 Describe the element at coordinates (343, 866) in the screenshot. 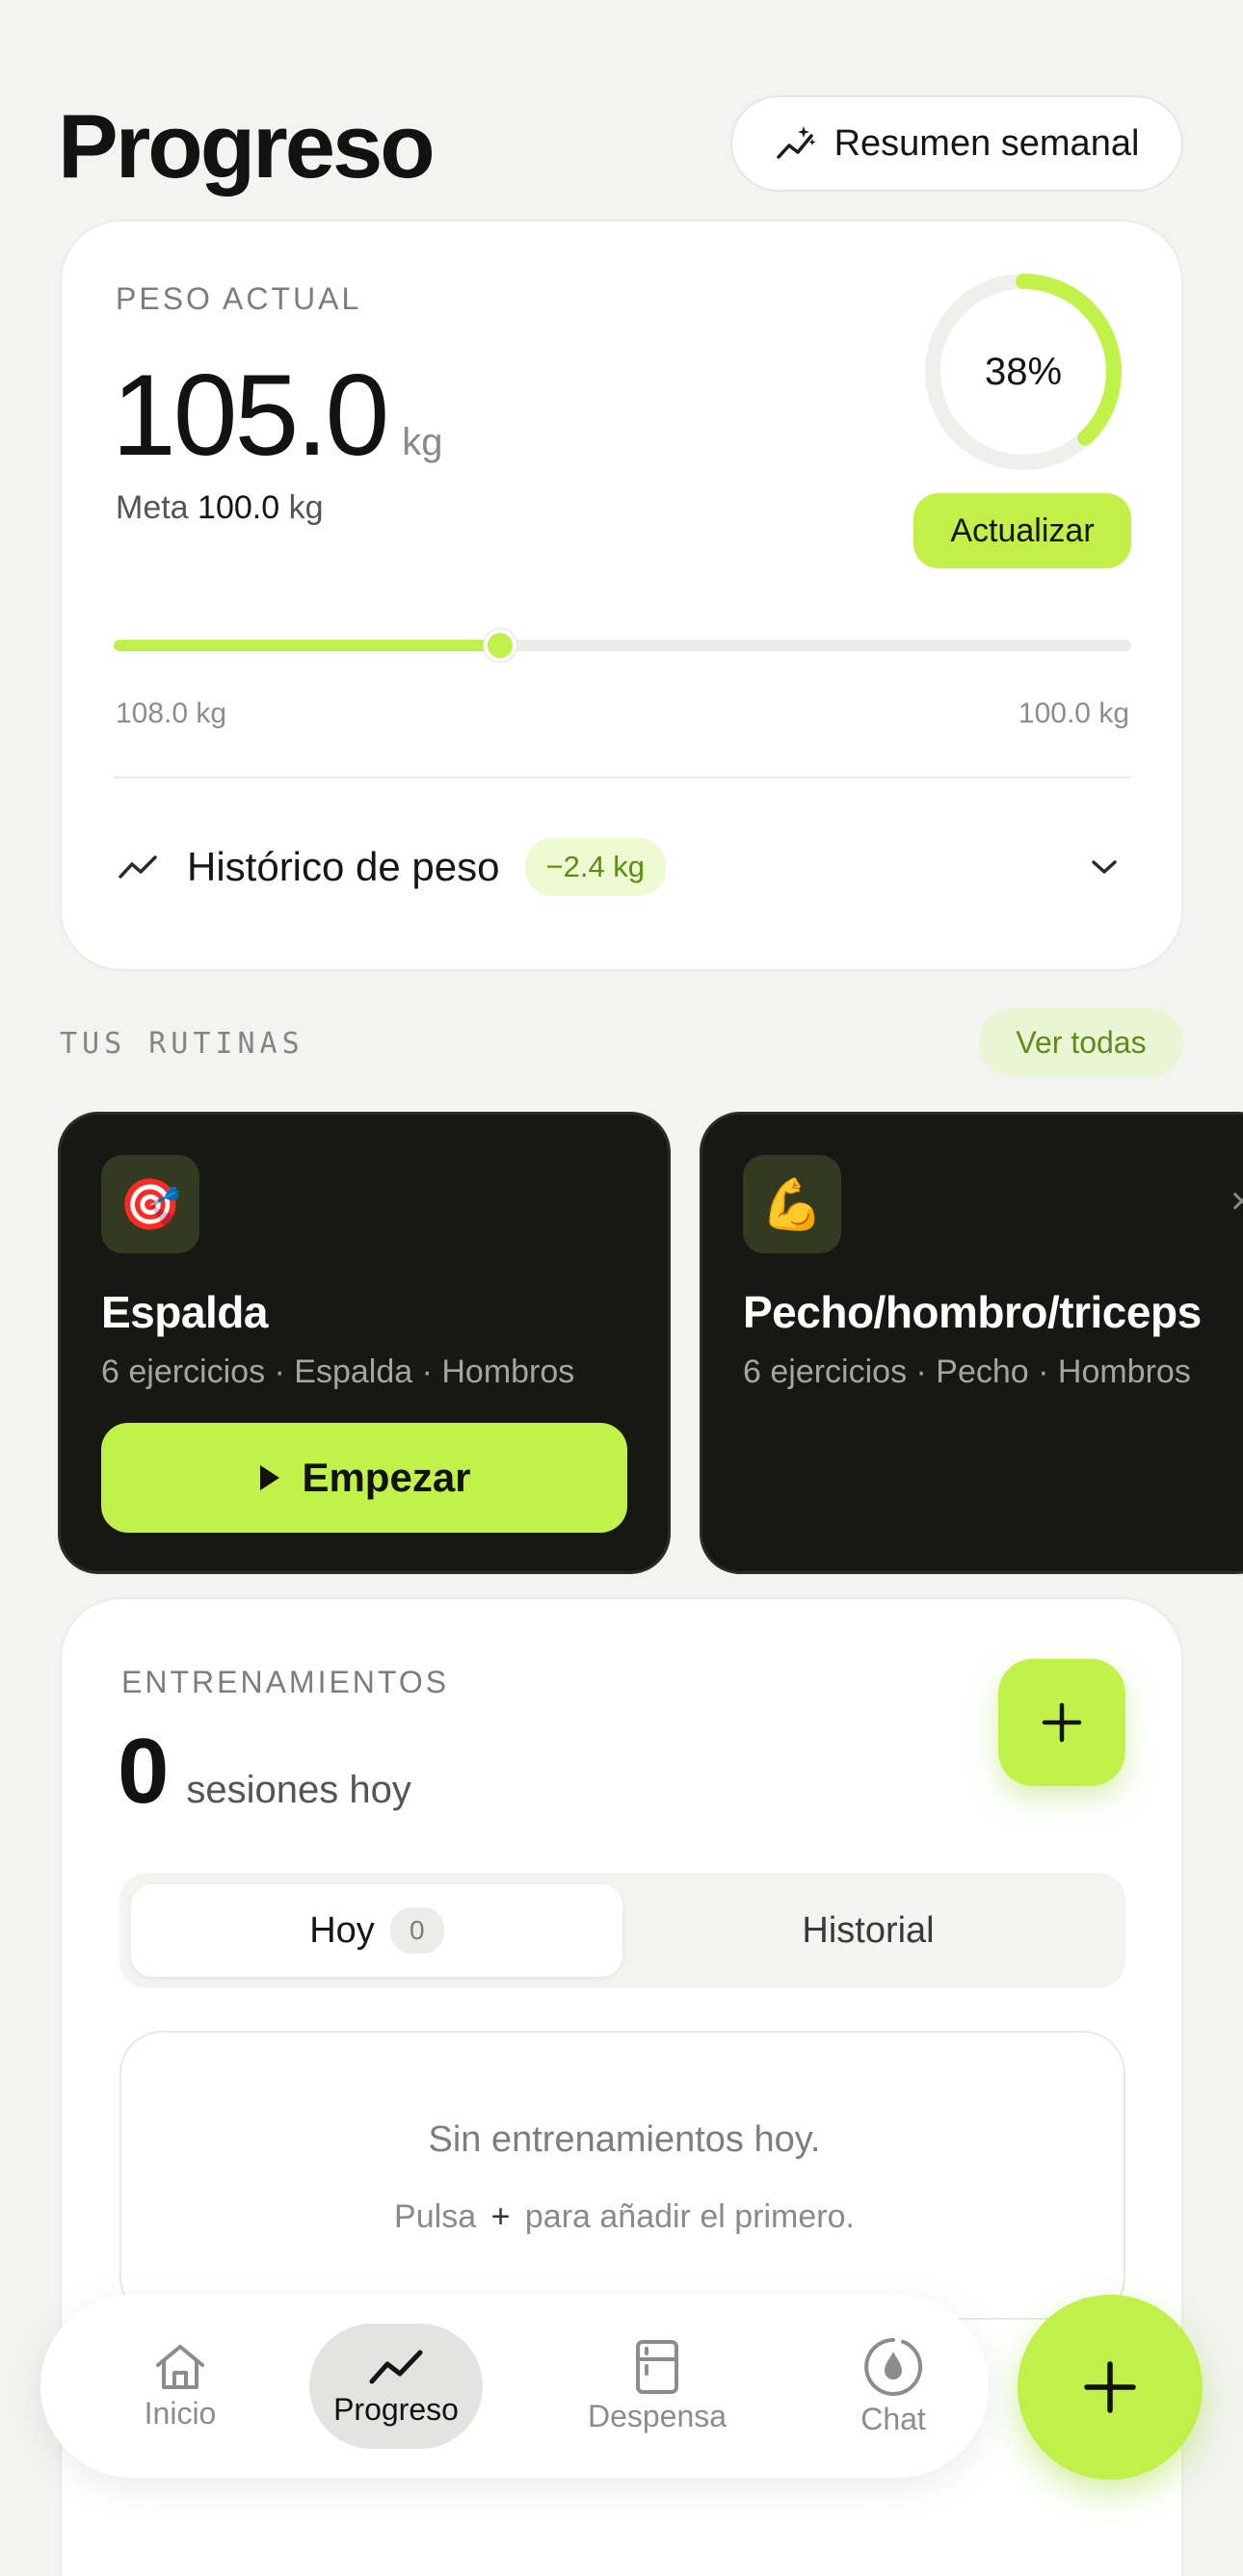

I see `weight-history-title: Histórico de peso` at that location.